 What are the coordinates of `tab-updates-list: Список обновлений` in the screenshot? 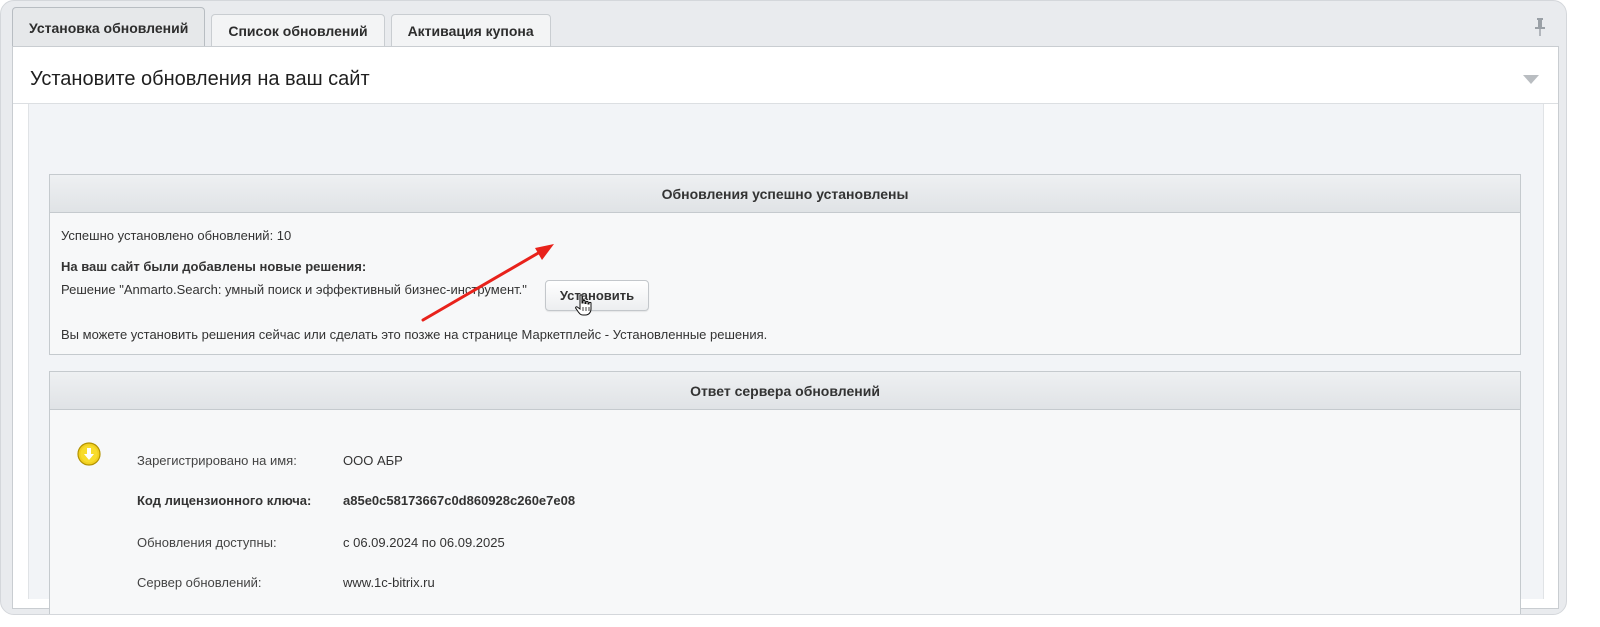 It's located at (298, 30).